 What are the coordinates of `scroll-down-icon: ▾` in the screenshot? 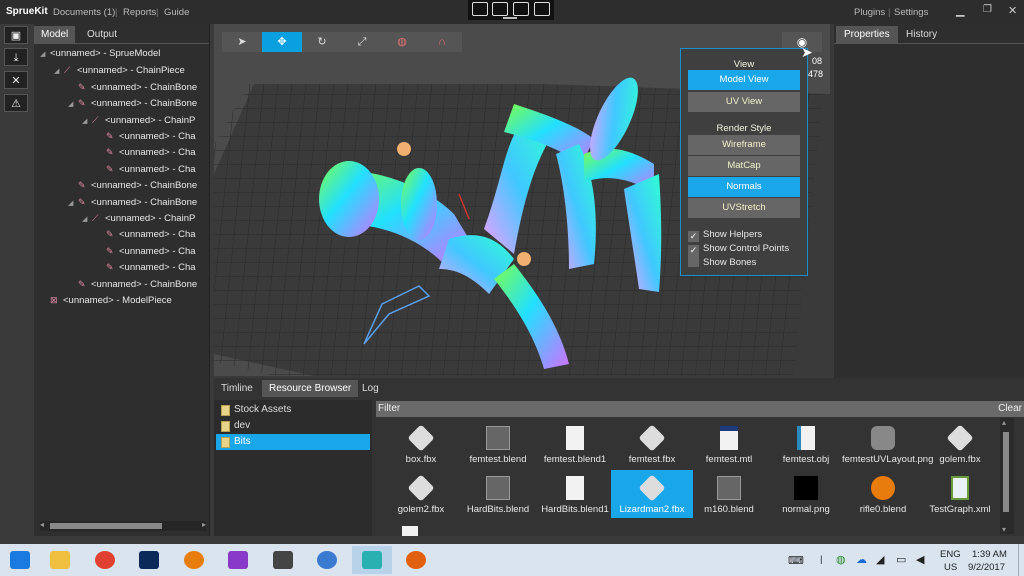 It's located at (1004, 529).